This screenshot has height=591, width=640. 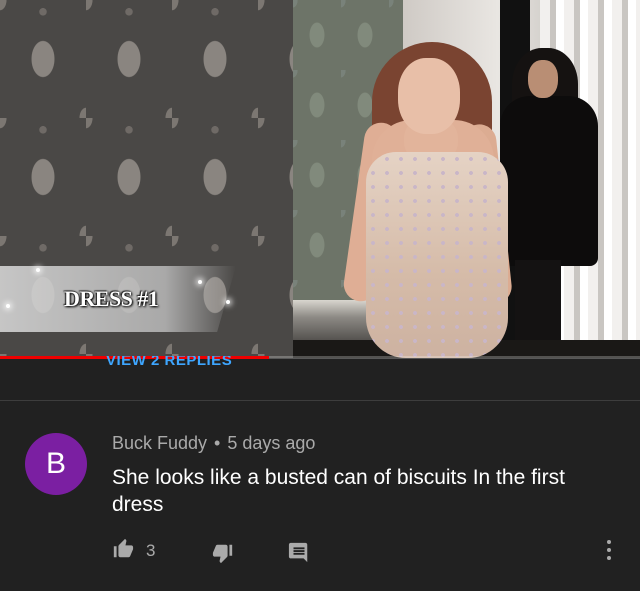 I want to click on comment-author: Buck Fuddy, so click(x=159, y=443).